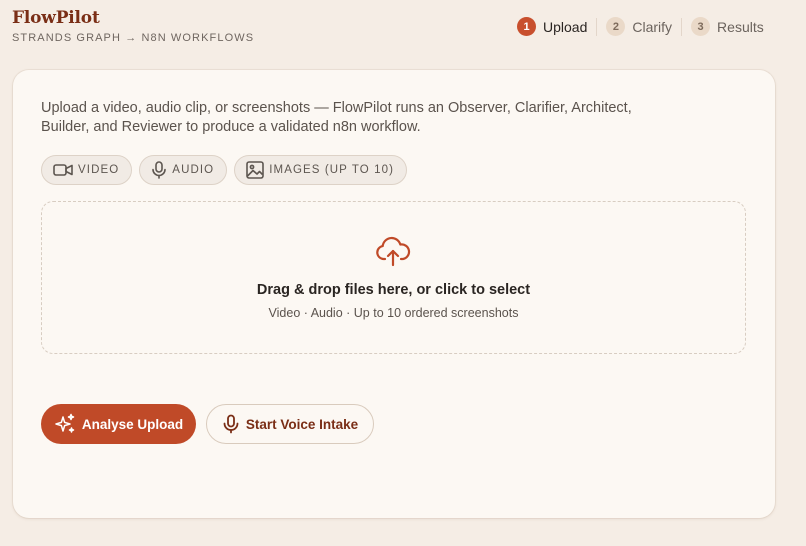  What do you see at coordinates (132, 424) in the screenshot?
I see `analyse-upload-label: Analyse Upload` at bounding box center [132, 424].